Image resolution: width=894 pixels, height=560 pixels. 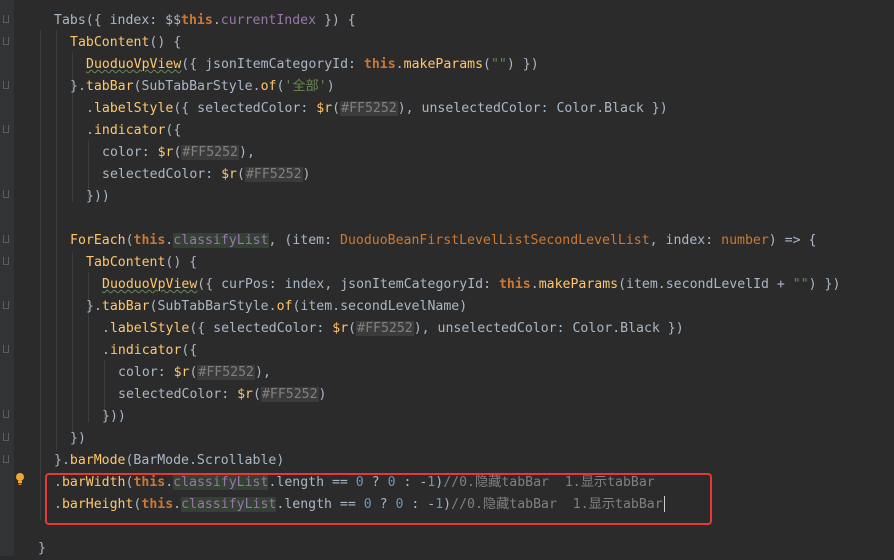 I want to click on function-token: ForEach, so click(x=98, y=240).